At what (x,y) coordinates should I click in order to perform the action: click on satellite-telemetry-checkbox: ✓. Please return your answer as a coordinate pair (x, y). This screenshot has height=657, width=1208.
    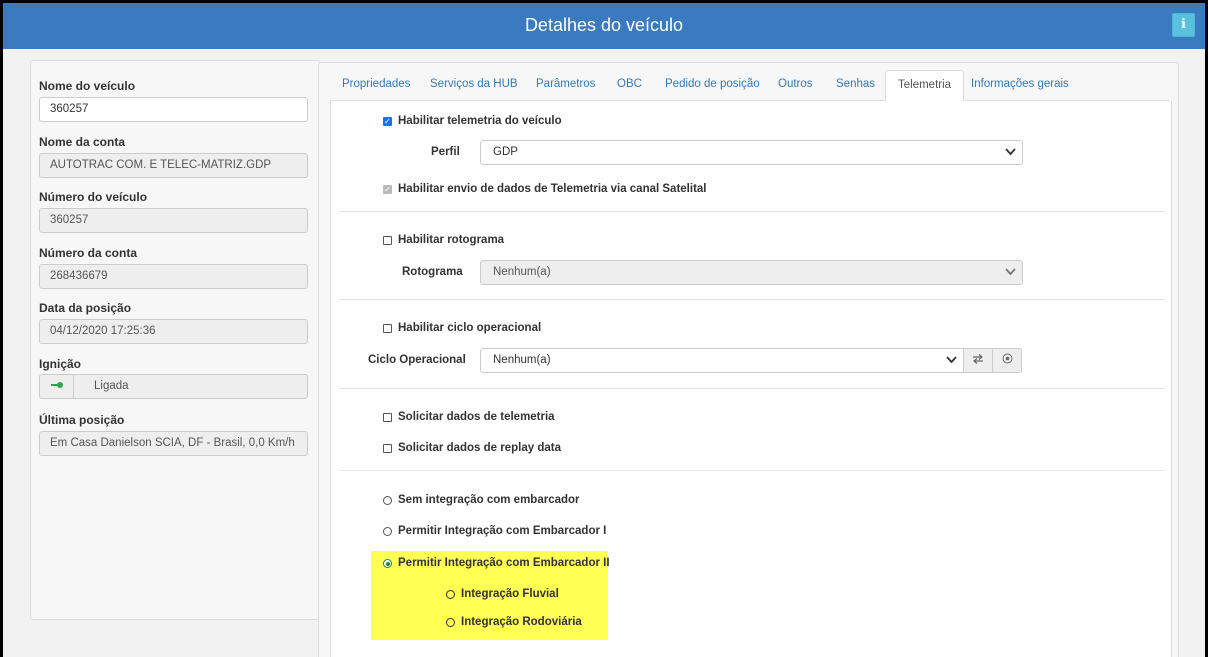
    Looking at the image, I should click on (387, 189).